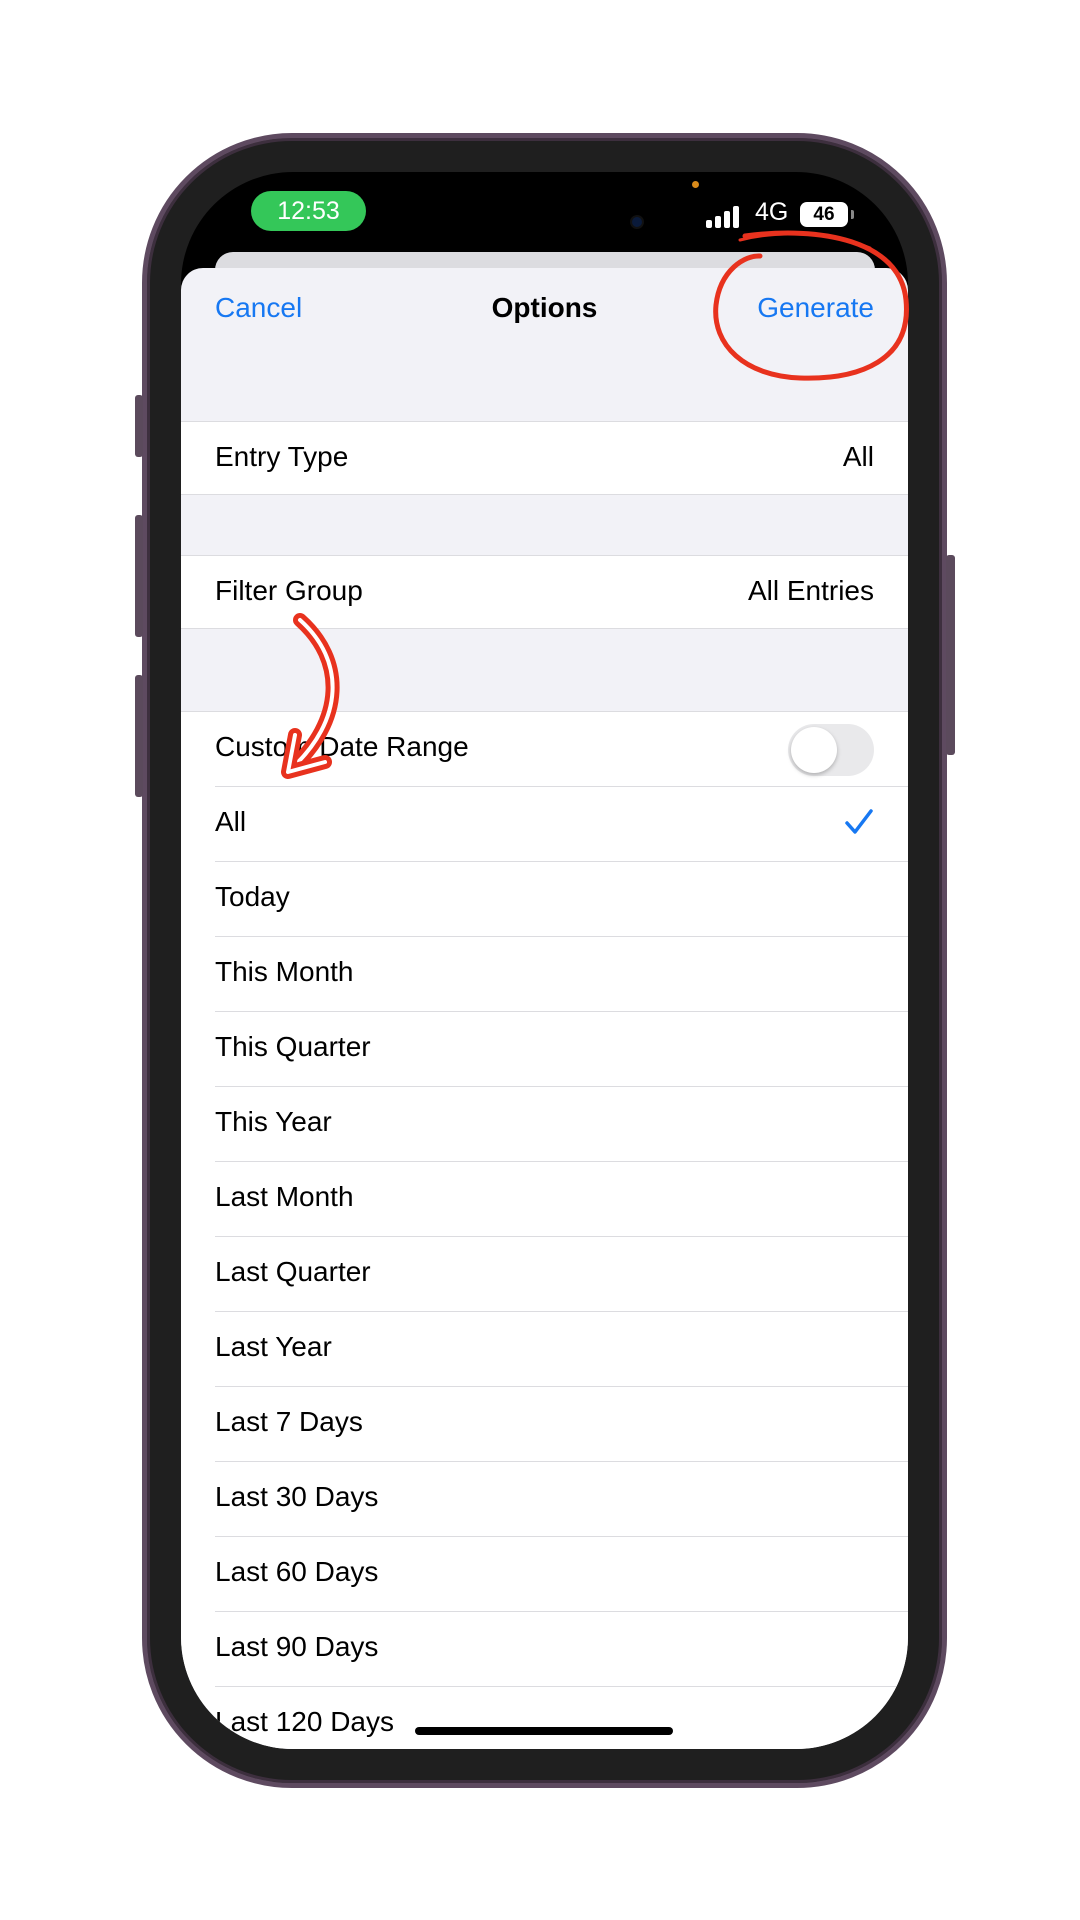 The height and width of the screenshot is (1920, 1080). I want to click on checkmark-icon, so click(859, 821).